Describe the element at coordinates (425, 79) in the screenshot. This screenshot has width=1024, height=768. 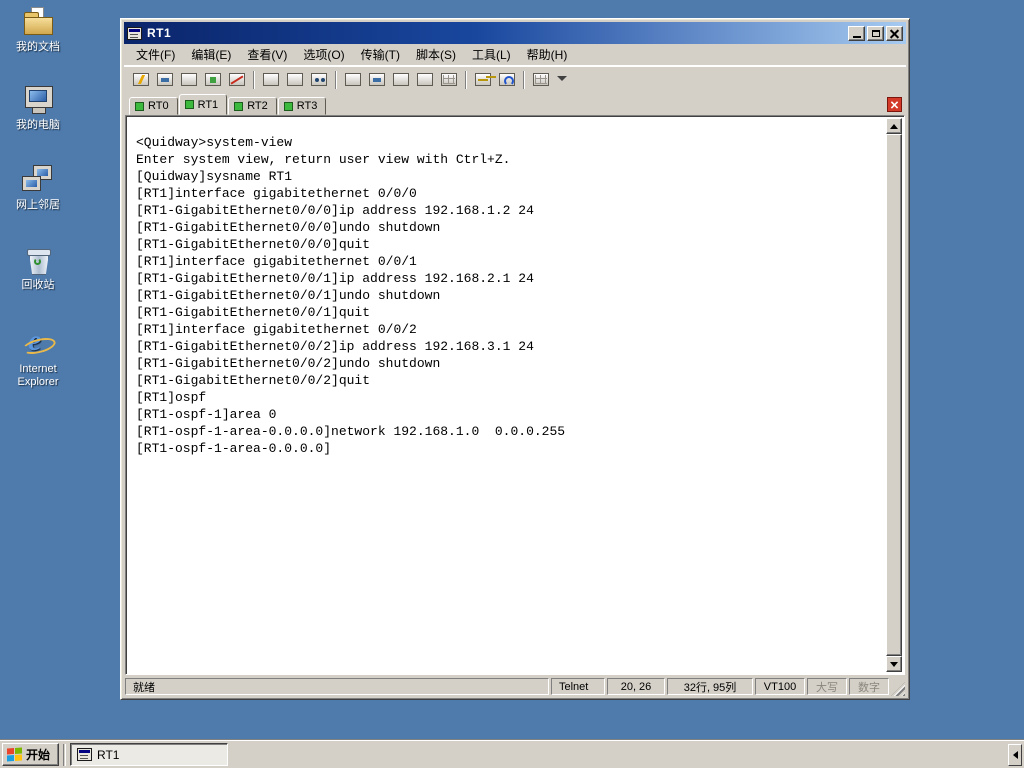
I see `receive-file-icon` at that location.